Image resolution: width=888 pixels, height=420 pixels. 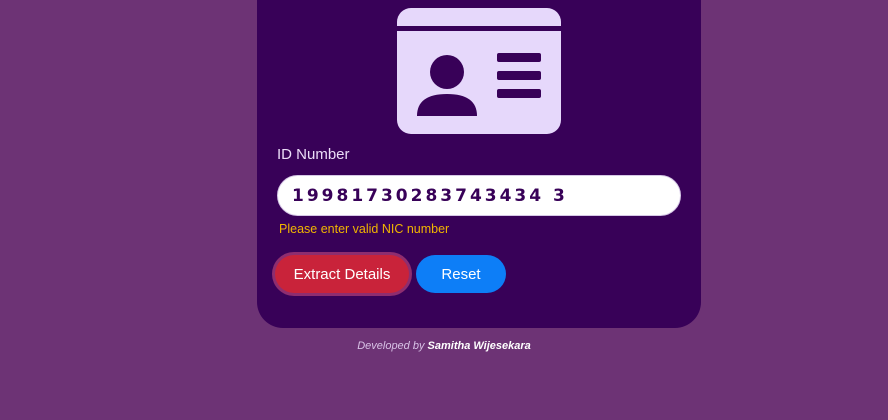 What do you see at coordinates (479, 71) in the screenshot?
I see `id-card-icon` at bounding box center [479, 71].